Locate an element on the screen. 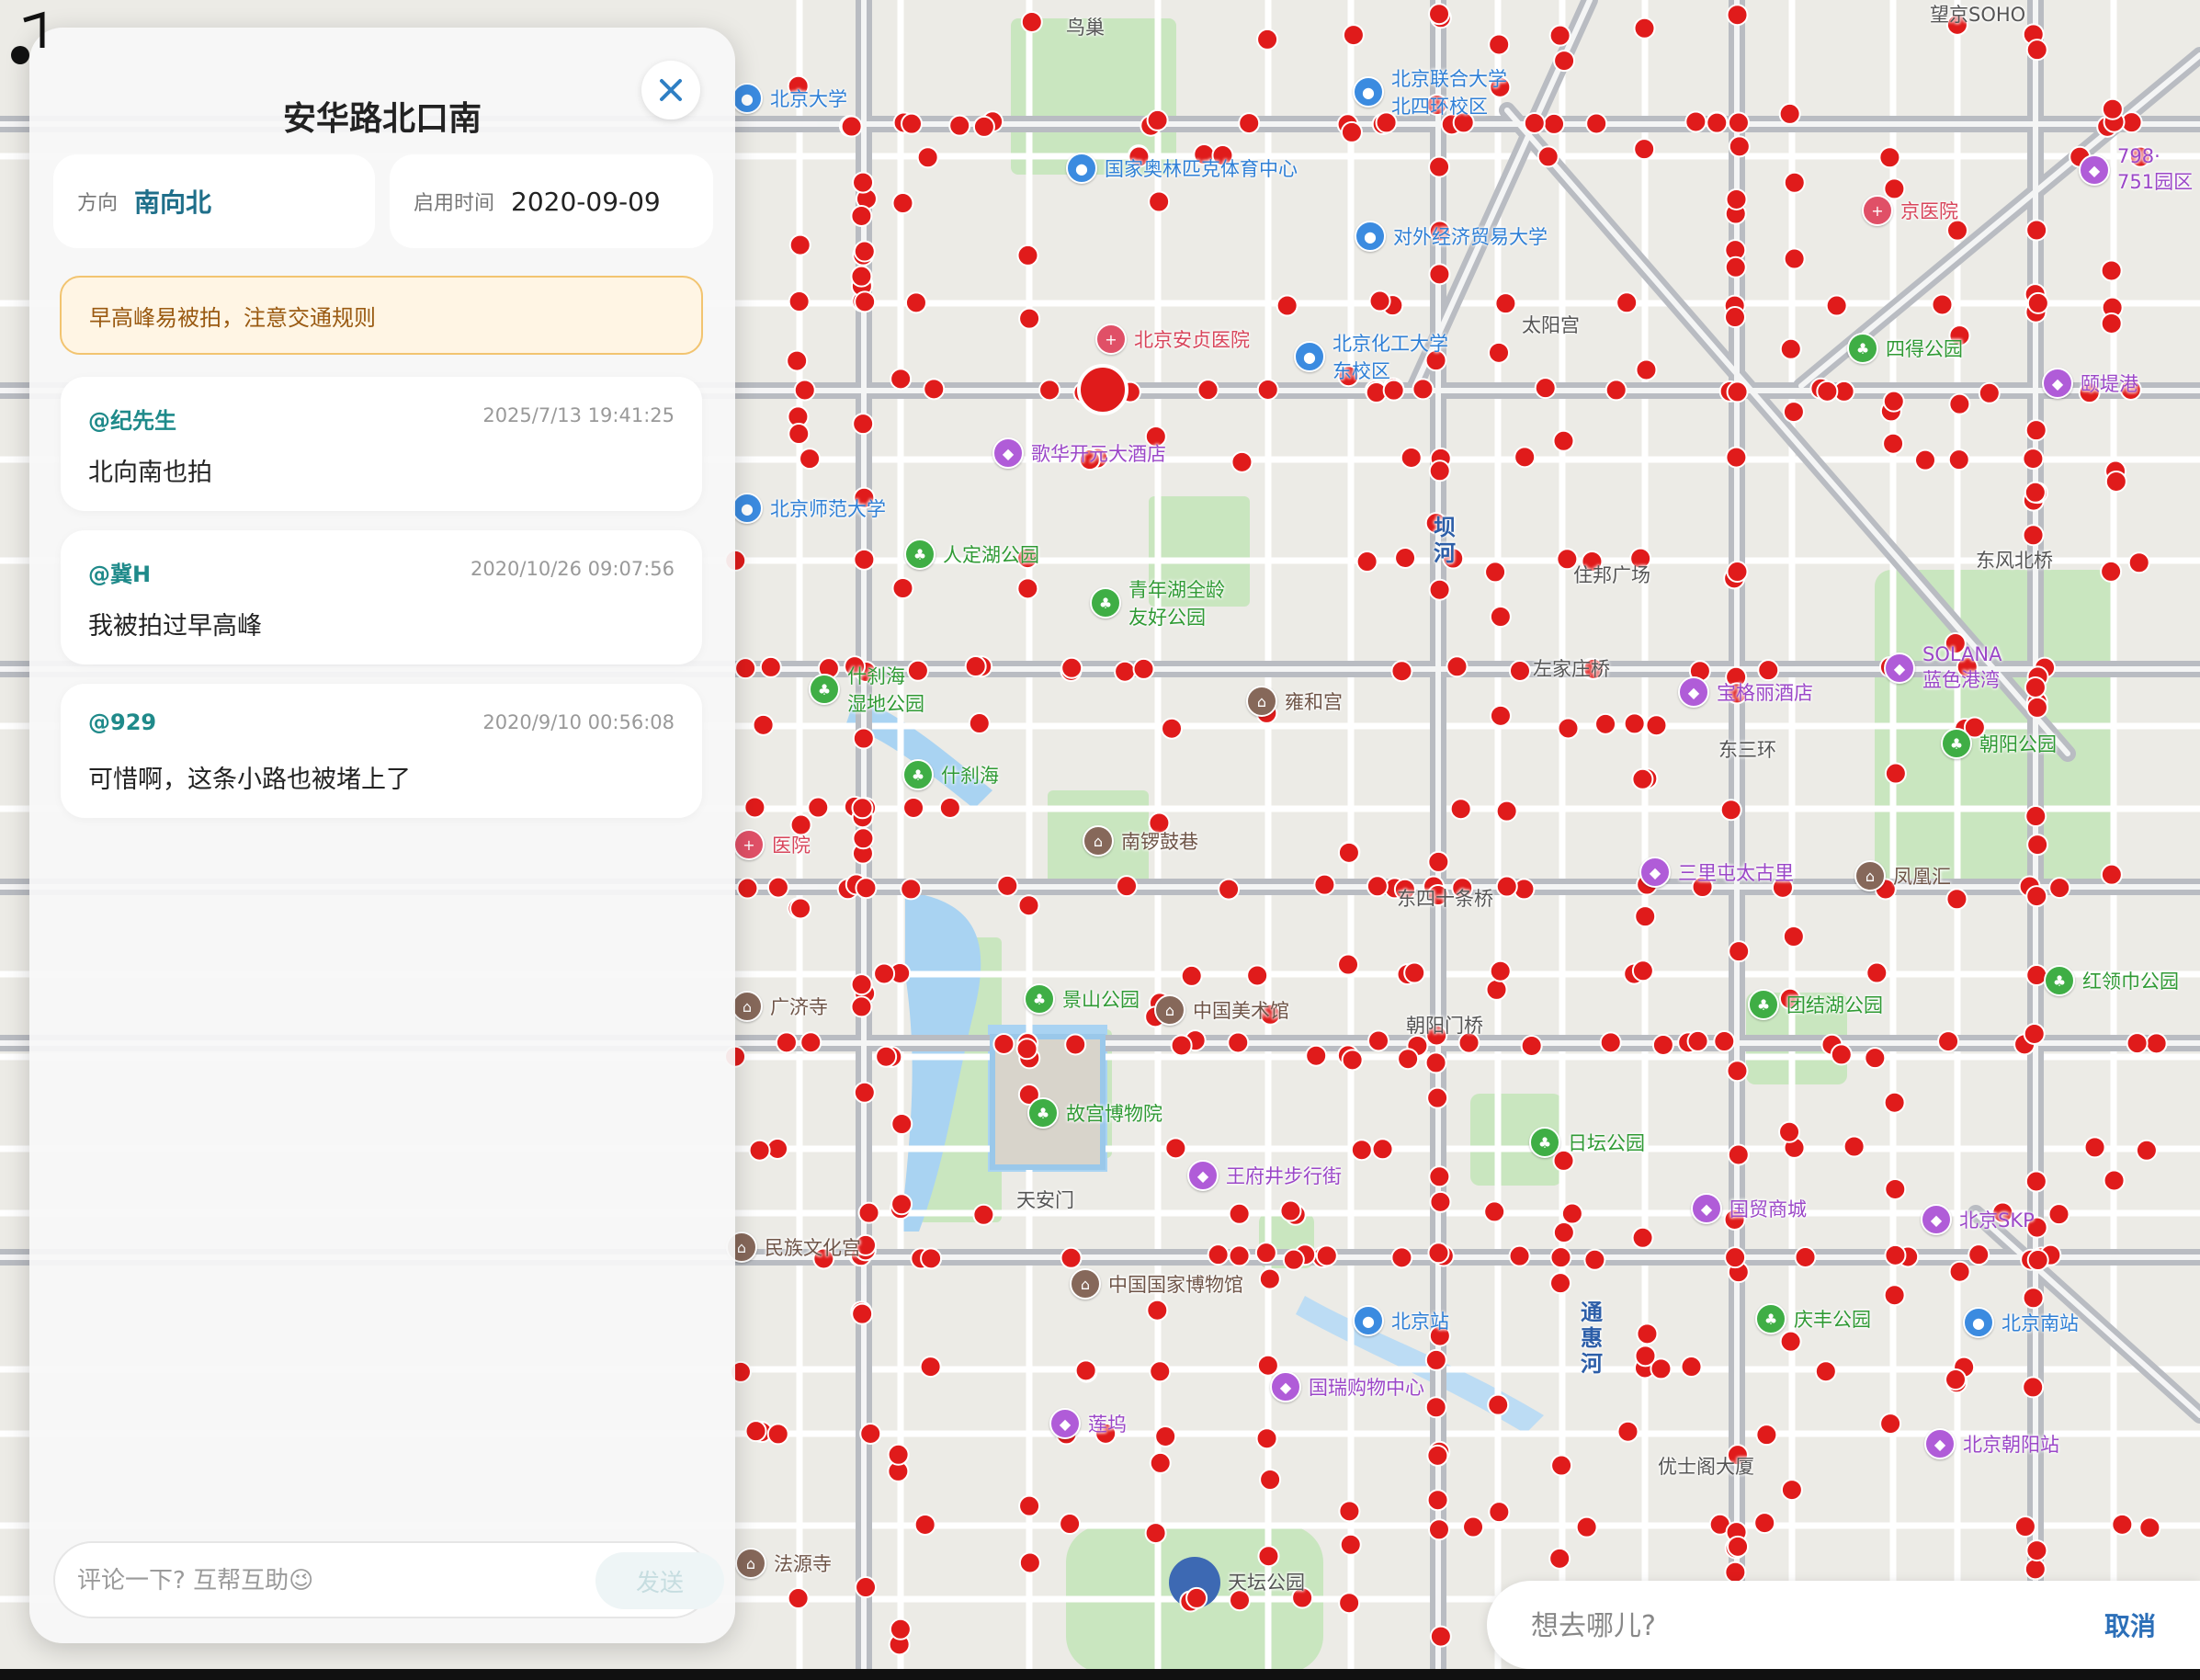 Image resolution: width=2200 pixels, height=1680 pixels. search-input is located at coordinates (1770, 1626).